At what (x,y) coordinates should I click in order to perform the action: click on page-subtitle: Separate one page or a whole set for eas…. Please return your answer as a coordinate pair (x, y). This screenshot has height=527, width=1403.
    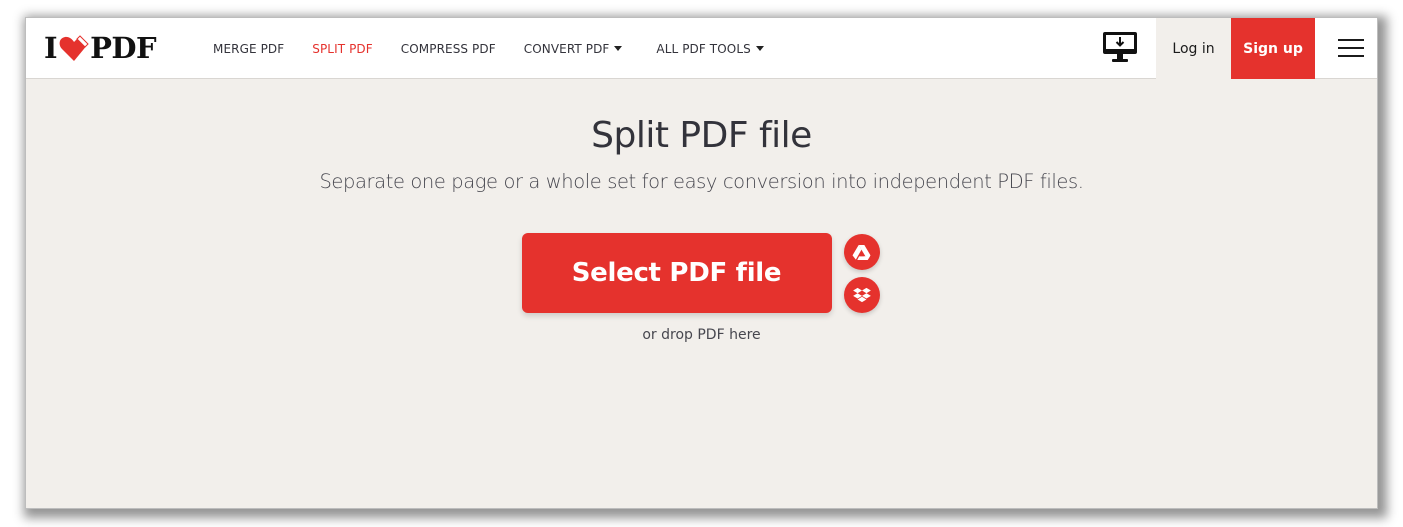
    Looking at the image, I should click on (701, 181).